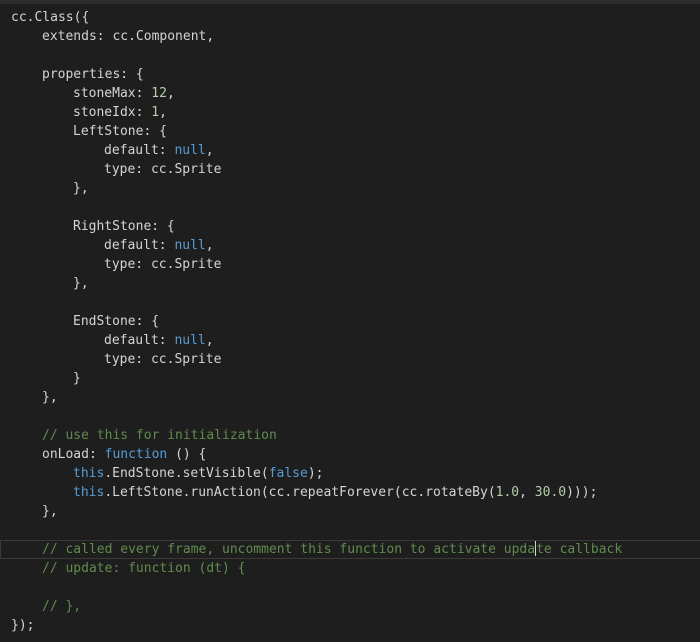  What do you see at coordinates (124, 226) in the screenshot?
I see `code-token: RightStone: {` at bounding box center [124, 226].